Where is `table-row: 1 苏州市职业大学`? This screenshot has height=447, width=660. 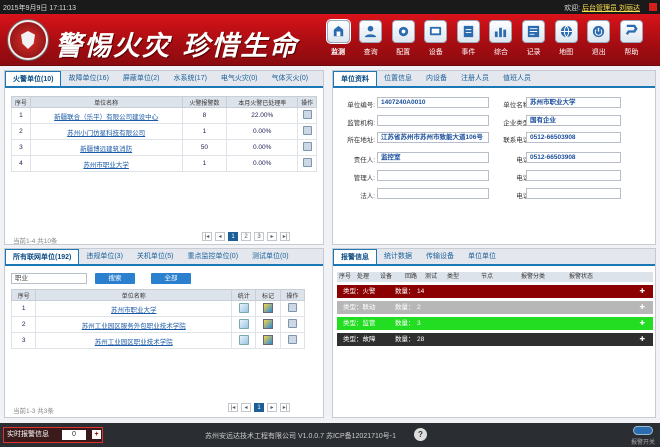 table-row: 1 苏州市职业大学 is located at coordinates (158, 308).